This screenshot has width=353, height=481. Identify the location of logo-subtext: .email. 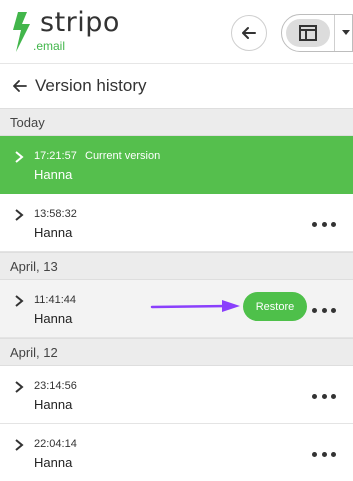
(49, 46).